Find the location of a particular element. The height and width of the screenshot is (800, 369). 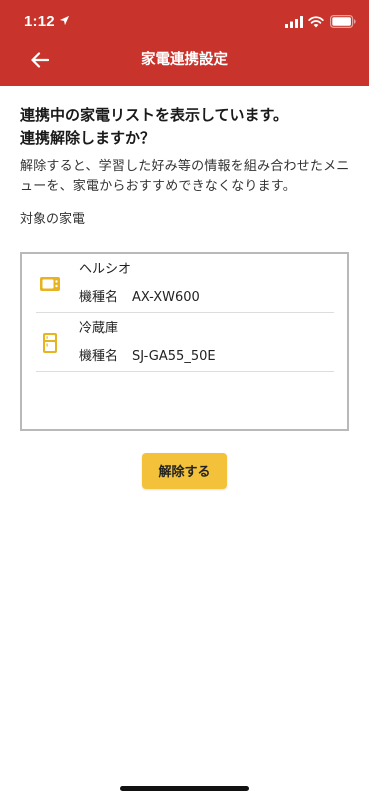

headline-line-1: 連携中の家電リストを表示しています。 is located at coordinates (154, 115).